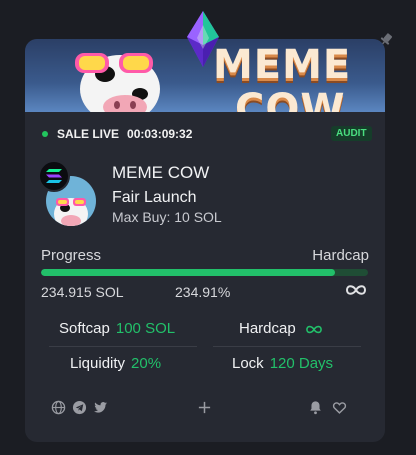 The height and width of the screenshot is (455, 416). What do you see at coordinates (203, 292) in the screenshot?
I see `progress-percent: 234.91%` at bounding box center [203, 292].